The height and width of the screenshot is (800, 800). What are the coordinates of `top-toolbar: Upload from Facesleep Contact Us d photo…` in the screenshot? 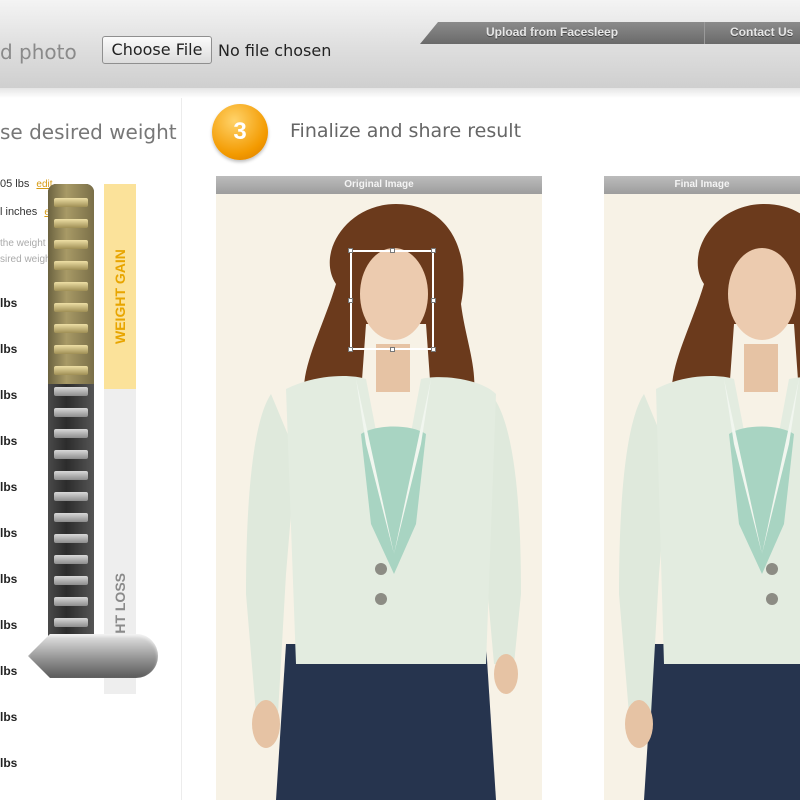 It's located at (400, 44).